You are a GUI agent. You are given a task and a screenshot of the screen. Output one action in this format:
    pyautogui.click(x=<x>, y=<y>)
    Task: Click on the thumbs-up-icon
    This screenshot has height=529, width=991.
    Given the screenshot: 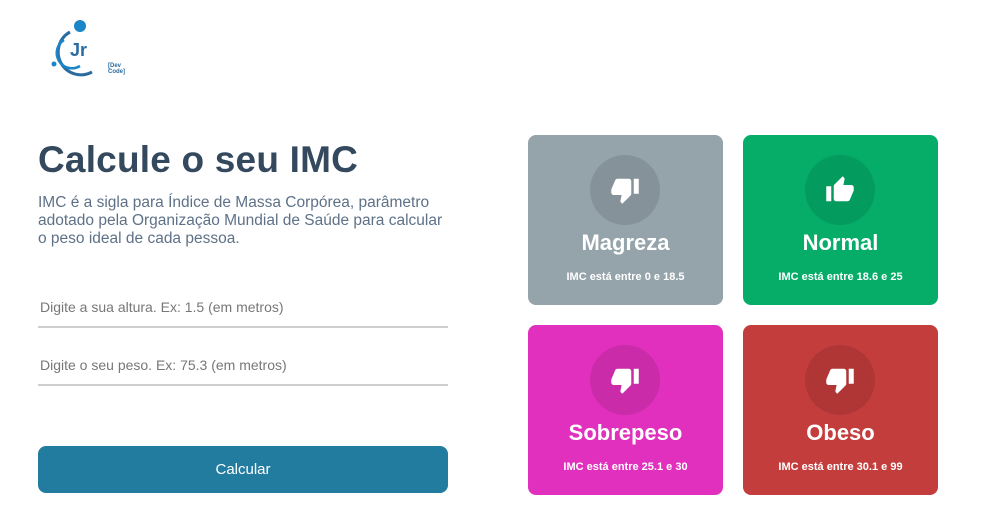 What is the action you would take?
    pyautogui.click(x=840, y=190)
    